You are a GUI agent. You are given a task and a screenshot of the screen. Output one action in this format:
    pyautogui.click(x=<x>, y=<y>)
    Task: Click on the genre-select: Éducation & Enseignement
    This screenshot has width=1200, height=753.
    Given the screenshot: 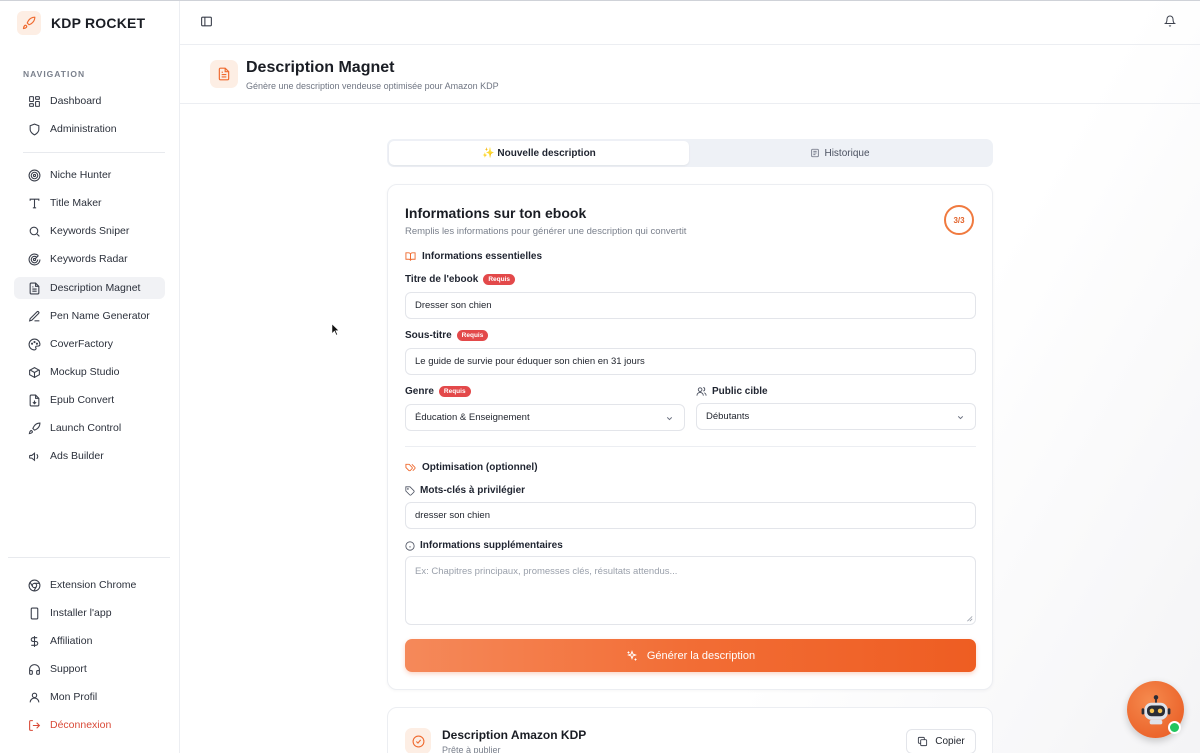 What is the action you would take?
    pyautogui.click(x=545, y=417)
    